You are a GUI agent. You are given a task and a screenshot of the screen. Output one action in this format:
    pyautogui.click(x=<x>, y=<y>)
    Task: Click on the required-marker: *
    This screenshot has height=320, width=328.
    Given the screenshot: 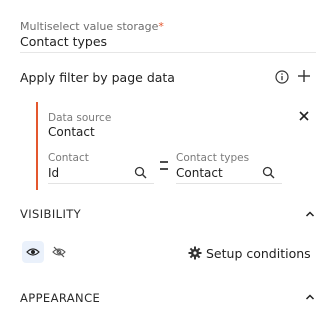 What is the action you would take?
    pyautogui.click(x=161, y=26)
    